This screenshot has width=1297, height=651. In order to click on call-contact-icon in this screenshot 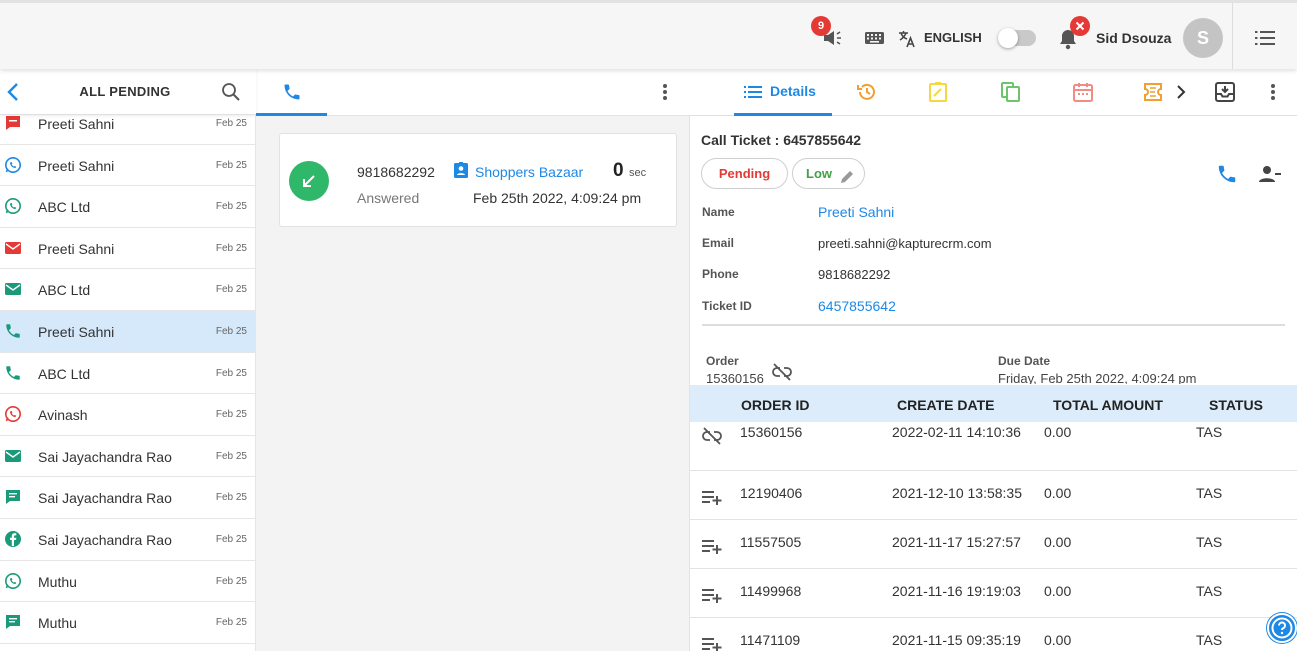, I will do `click(1227, 174)`.